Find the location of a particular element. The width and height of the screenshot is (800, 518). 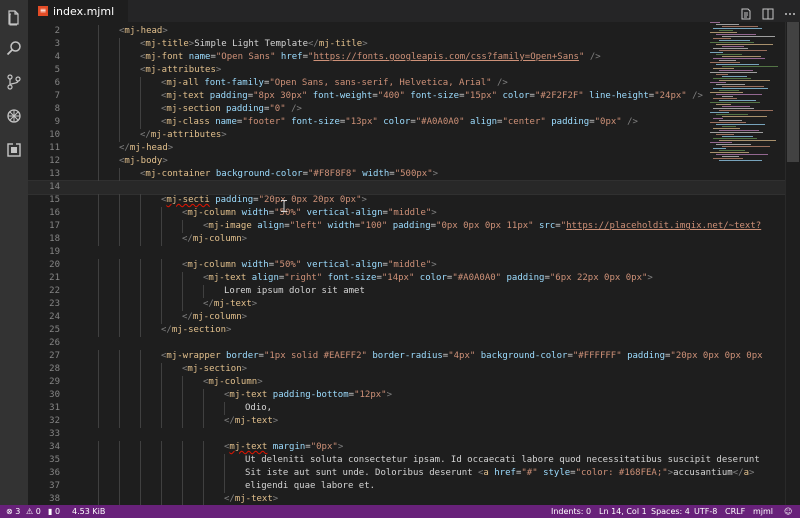

code-line: 23 </mj-text> is located at coordinates (414, 304).